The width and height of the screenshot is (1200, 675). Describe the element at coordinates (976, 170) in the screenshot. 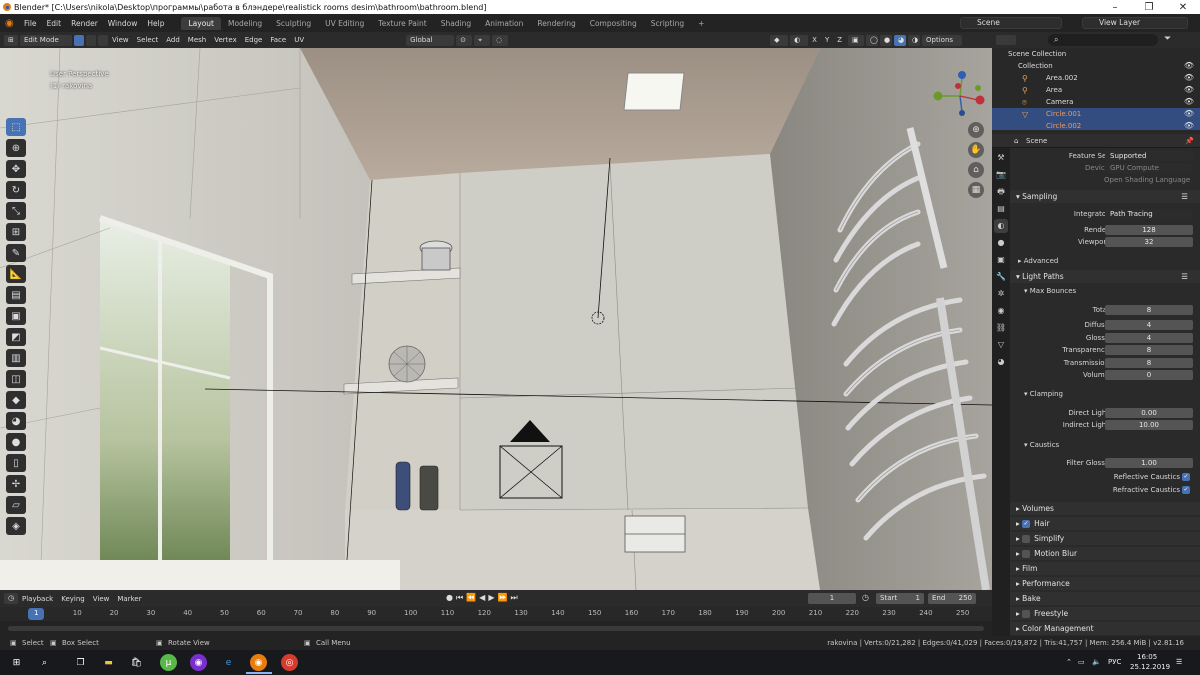

I see `camera-view-icon: ⌂` at that location.